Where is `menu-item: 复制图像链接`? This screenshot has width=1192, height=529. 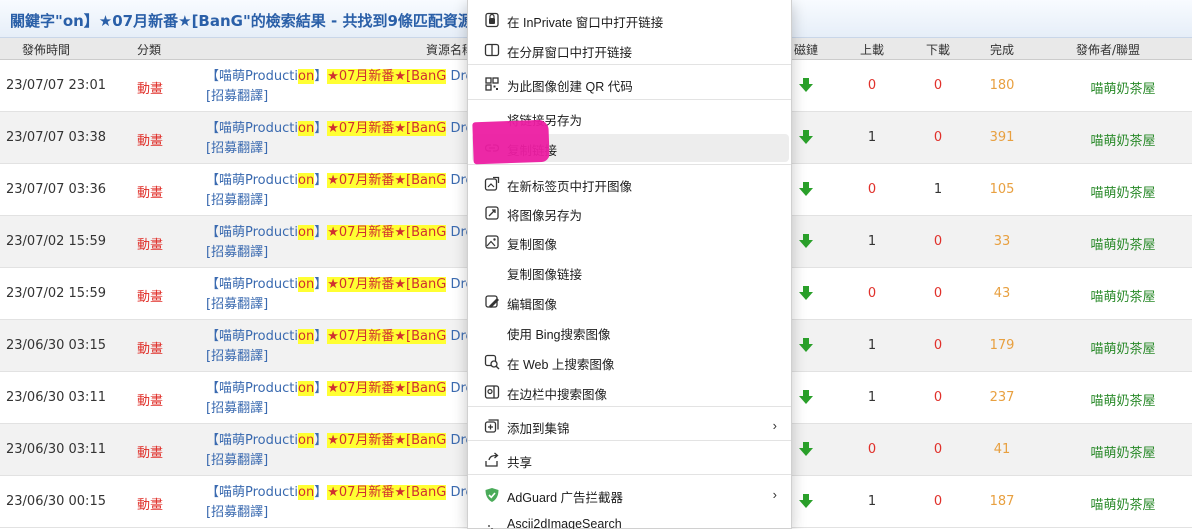
menu-item: 复制图像链接 is located at coordinates (630, 272).